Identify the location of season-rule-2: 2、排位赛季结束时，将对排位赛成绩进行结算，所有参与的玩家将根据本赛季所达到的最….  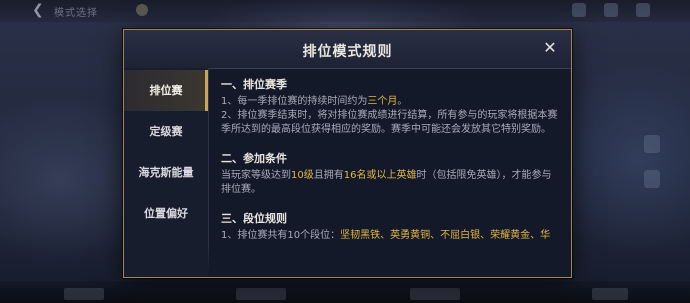
(389, 122).